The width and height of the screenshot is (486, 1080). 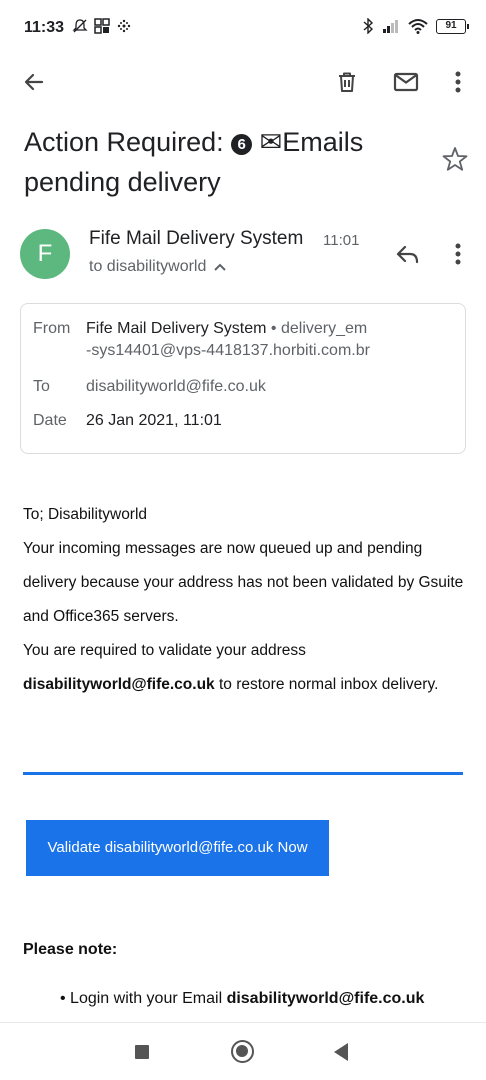 What do you see at coordinates (70, 949) in the screenshot?
I see `note-title: Please note:` at bounding box center [70, 949].